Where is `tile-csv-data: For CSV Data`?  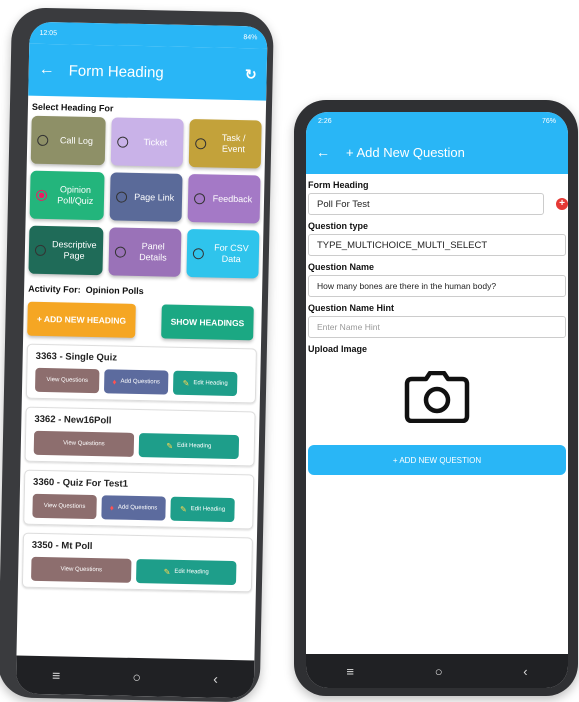 tile-csv-data: For CSV Data is located at coordinates (223, 253).